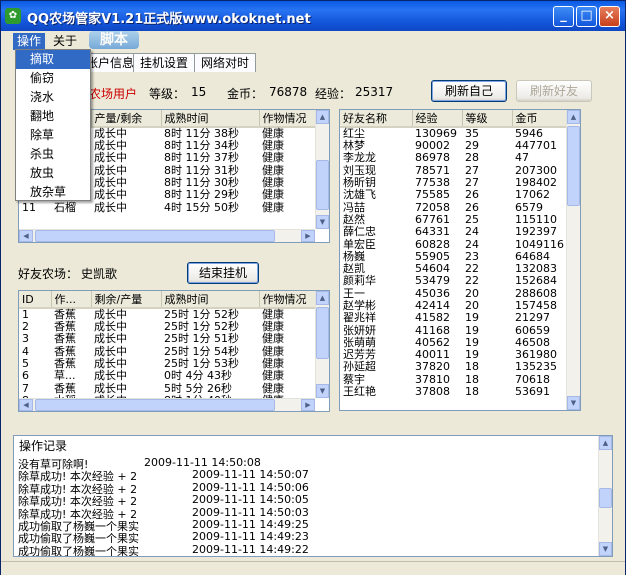  I want to click on my-crops-hscroll: ◀ ▶, so click(167, 235).